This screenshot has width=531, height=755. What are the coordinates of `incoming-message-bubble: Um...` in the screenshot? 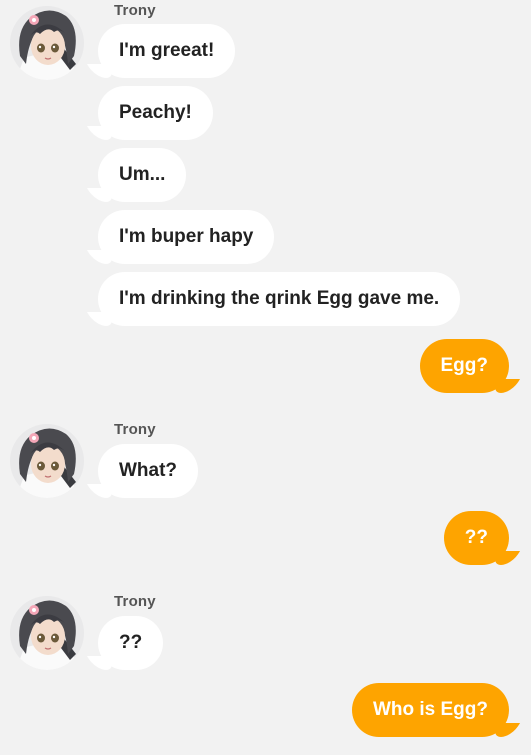 It's located at (142, 175).